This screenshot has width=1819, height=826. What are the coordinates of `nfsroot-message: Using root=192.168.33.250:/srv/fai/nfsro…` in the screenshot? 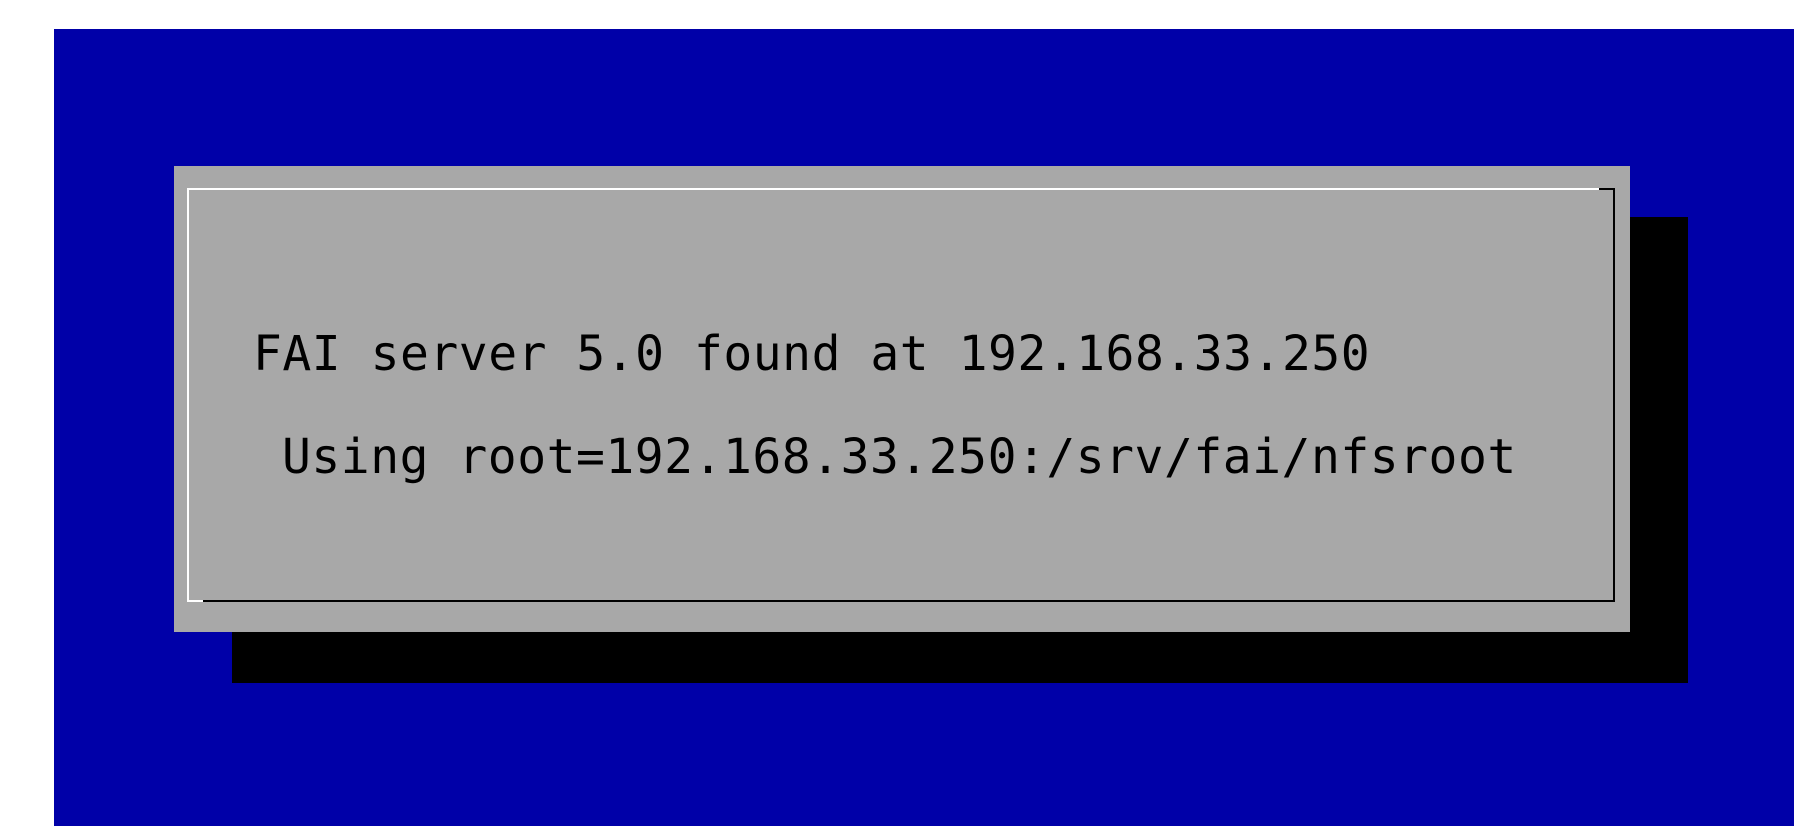 It's located at (899, 457).